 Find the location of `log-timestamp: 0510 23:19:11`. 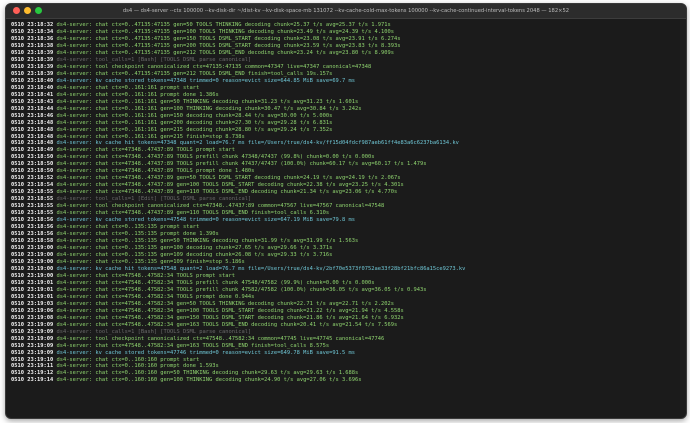

log-timestamp: 0510 23:19:11 is located at coordinates (32, 366).